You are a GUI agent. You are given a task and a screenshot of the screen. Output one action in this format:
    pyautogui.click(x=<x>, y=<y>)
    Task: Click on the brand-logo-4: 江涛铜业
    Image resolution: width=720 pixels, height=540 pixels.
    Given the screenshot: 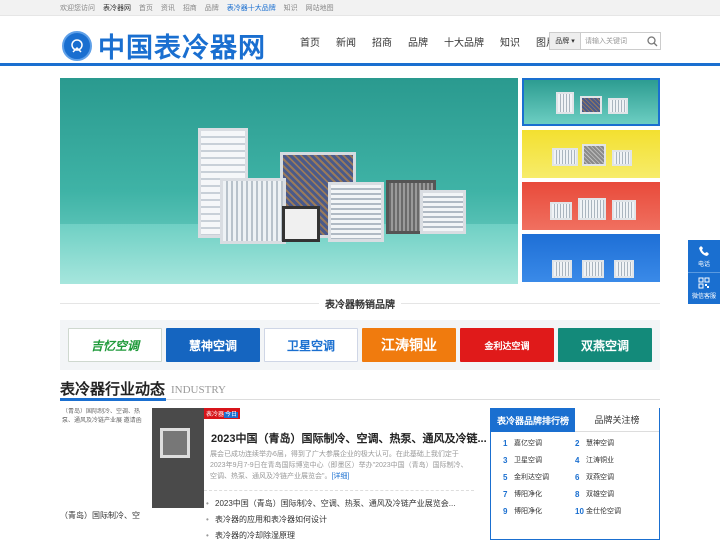 What is the action you would take?
    pyautogui.click(x=409, y=345)
    